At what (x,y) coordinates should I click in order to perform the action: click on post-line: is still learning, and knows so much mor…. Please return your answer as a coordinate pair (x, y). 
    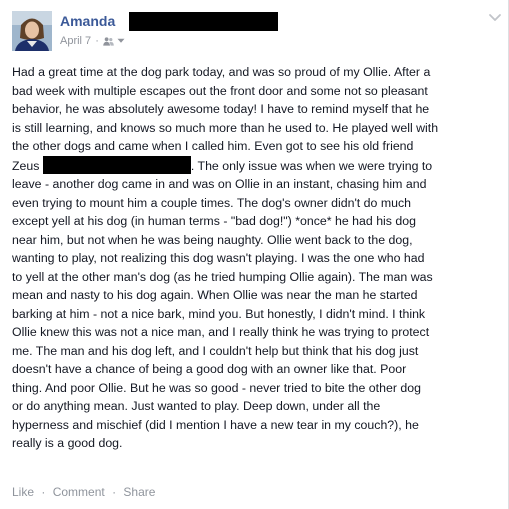
    Looking at the image, I should click on (225, 127).